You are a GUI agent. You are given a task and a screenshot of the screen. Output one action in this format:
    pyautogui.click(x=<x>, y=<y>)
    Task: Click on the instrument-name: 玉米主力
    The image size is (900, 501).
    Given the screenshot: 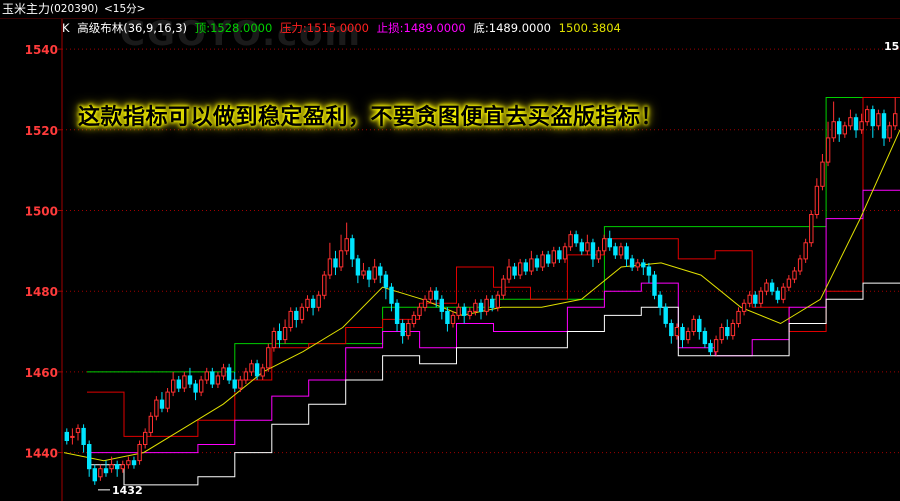 What is the action you would take?
    pyautogui.click(x=26, y=9)
    